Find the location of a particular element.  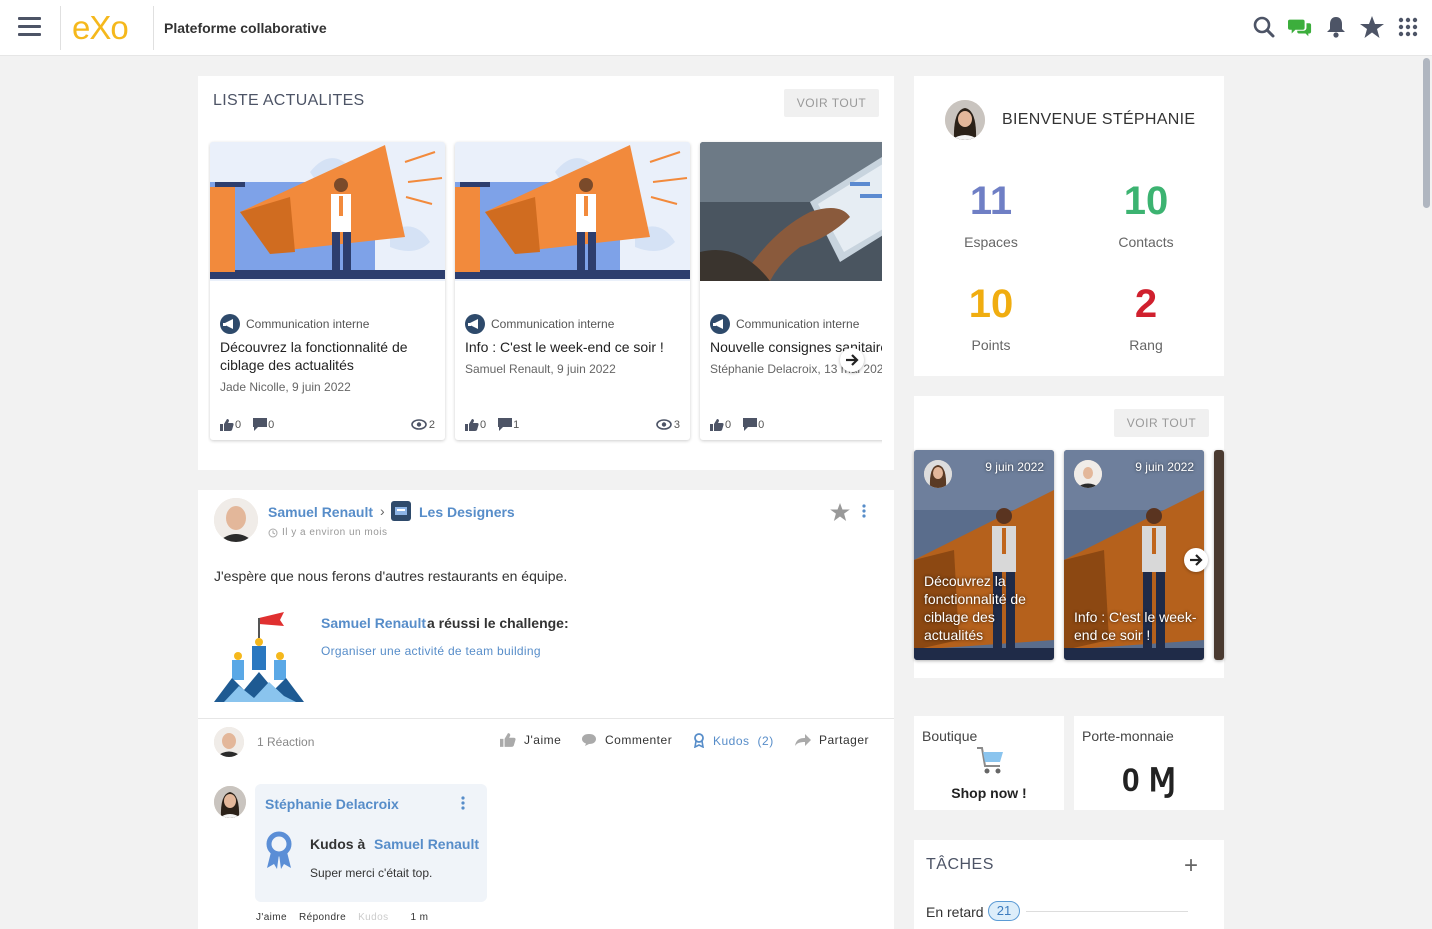

like-button: J'aime is located at coordinates (530, 740).